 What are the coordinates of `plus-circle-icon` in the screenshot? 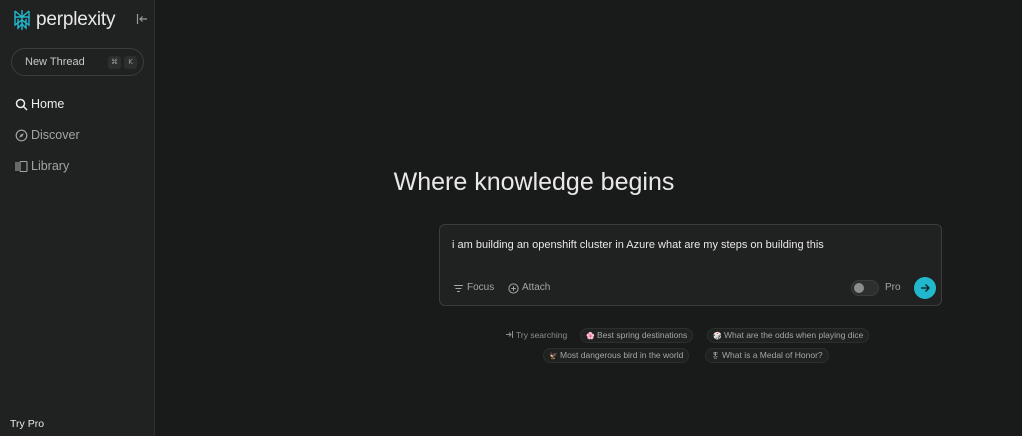 It's located at (513, 288).